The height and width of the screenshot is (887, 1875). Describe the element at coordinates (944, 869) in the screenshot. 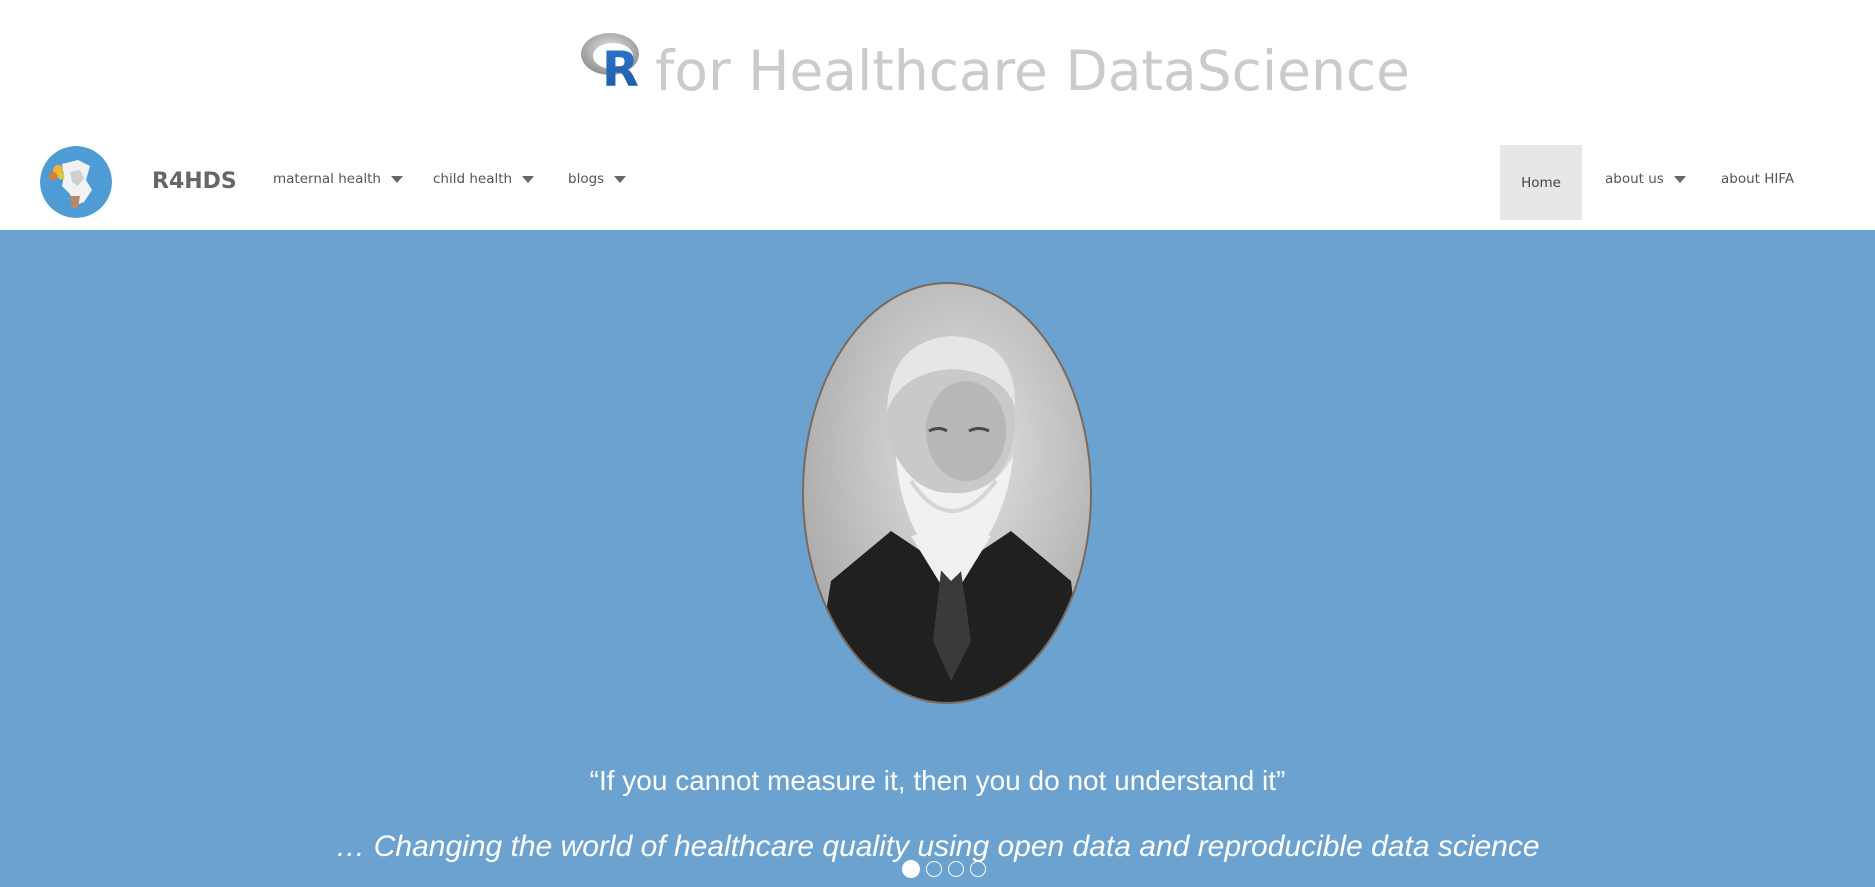

I see `carousel-indicators` at that location.